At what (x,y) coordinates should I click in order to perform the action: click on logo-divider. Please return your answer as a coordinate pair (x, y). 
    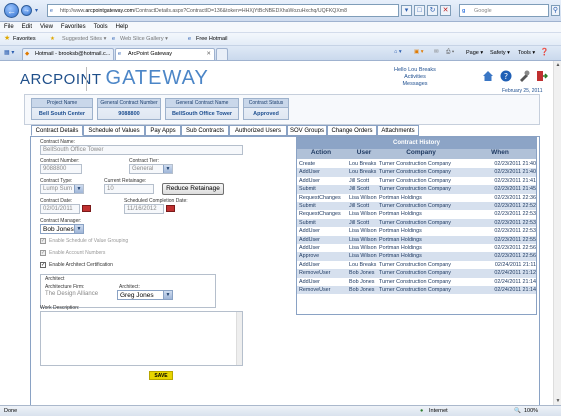
    Looking at the image, I should click on (86, 79).